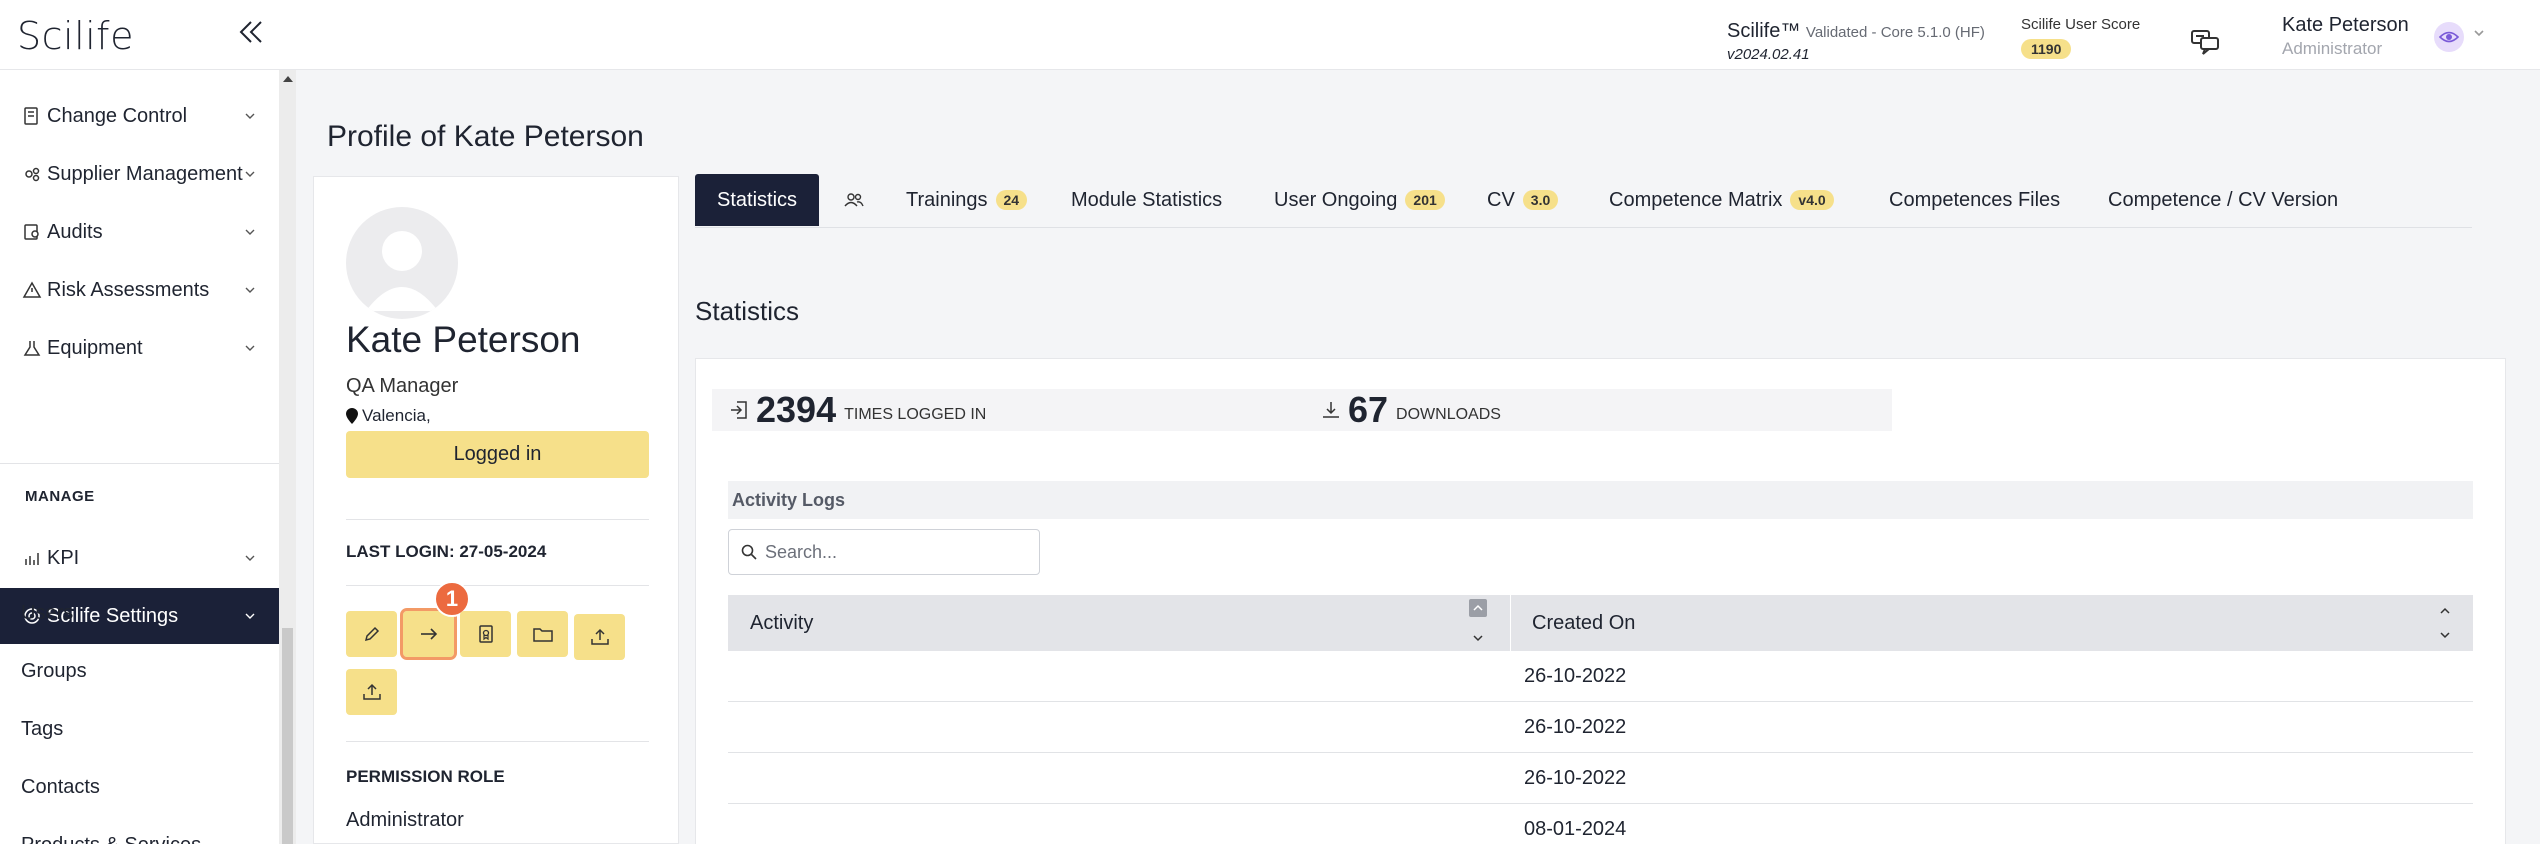 The image size is (2540, 844). Describe the element at coordinates (485, 136) in the screenshot. I see `page-title: Profile of Kate Peterson` at that location.